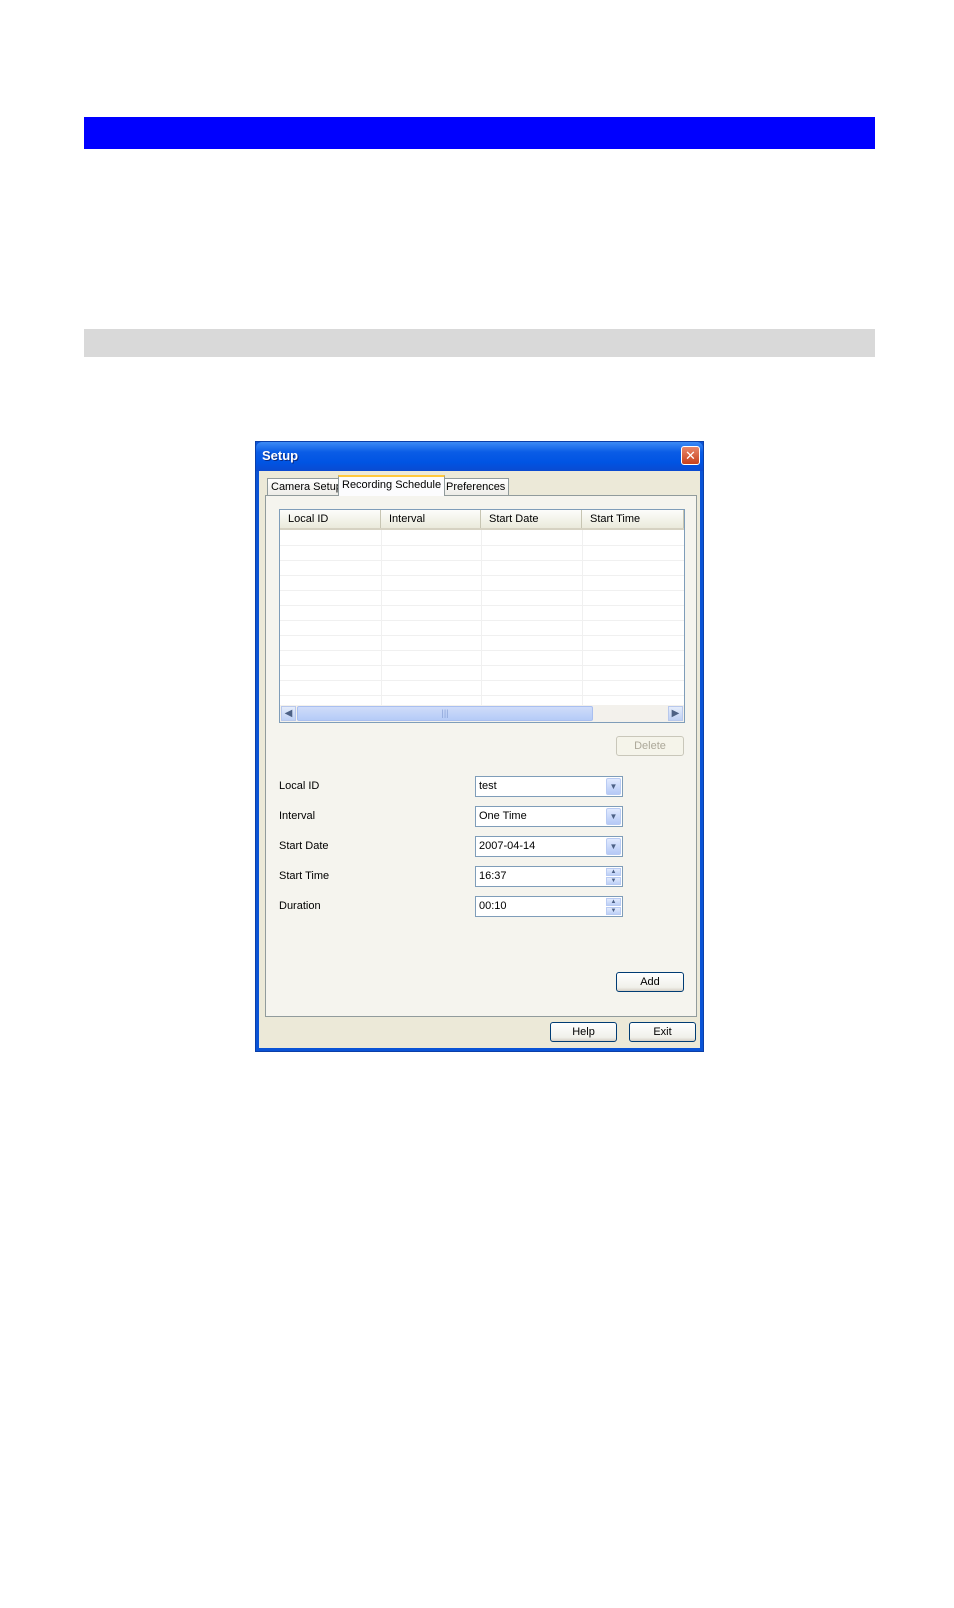 This screenshot has height=1608, width=954. Describe the element at coordinates (297, 816) in the screenshot. I see `interval-label: Interval` at that location.